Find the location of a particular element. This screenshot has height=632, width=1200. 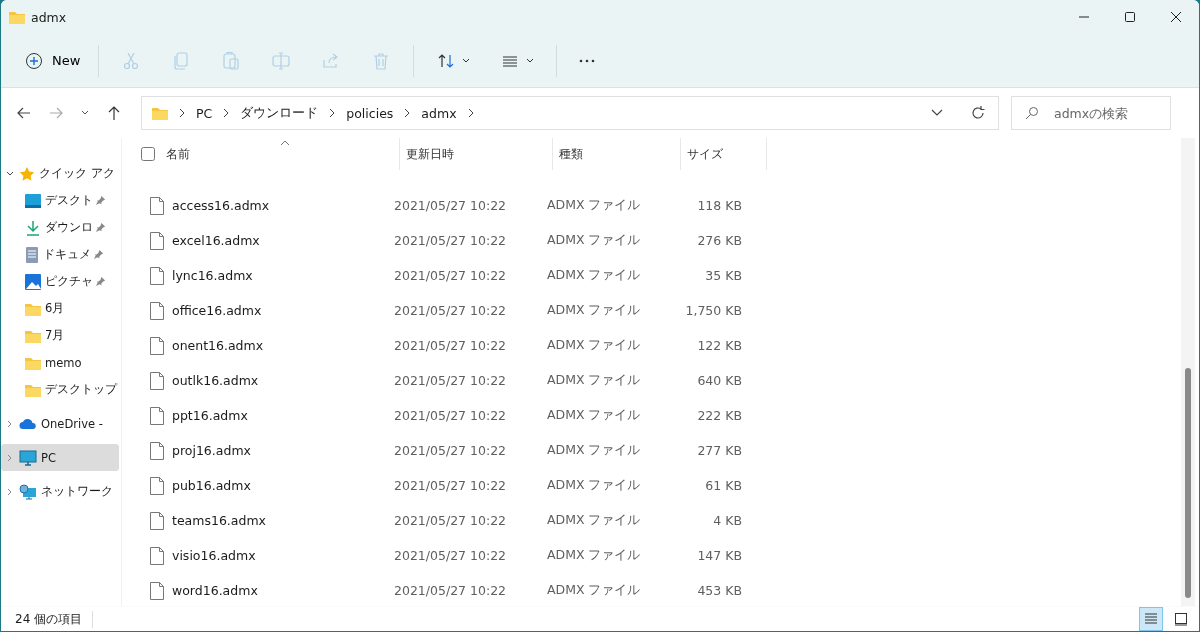

size-cell-text: 122 KB is located at coordinates (719, 345).